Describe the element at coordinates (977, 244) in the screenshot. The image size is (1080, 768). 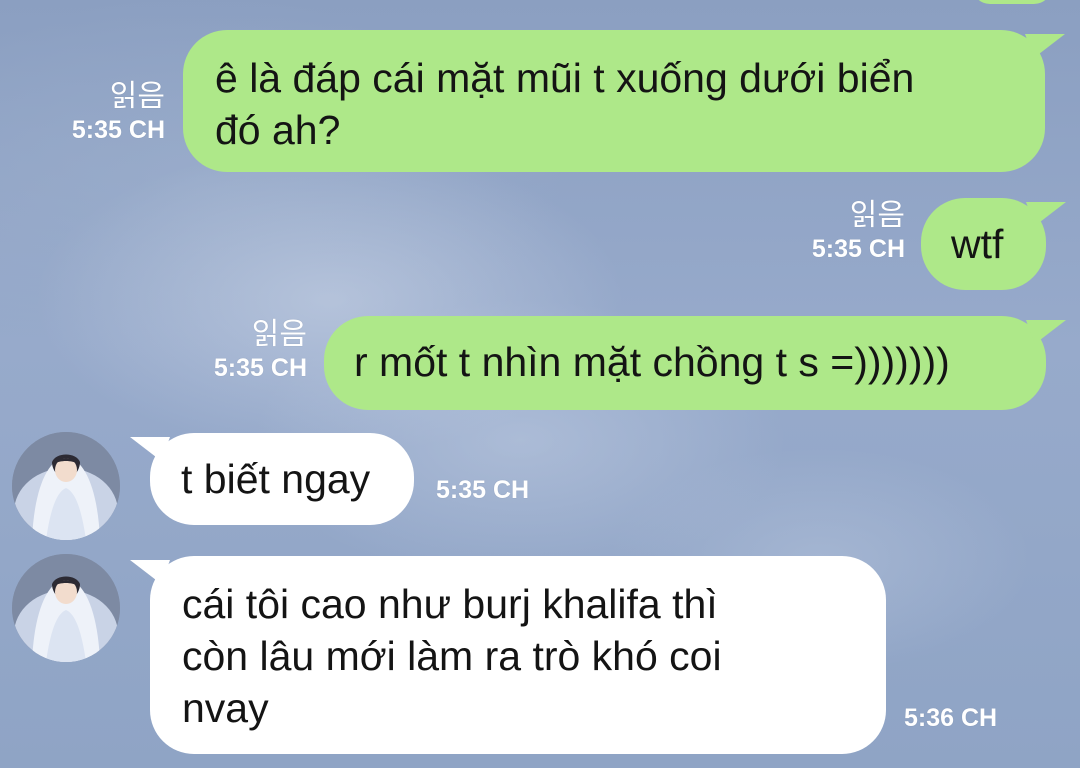
I see `message-text-line: wtf` at that location.